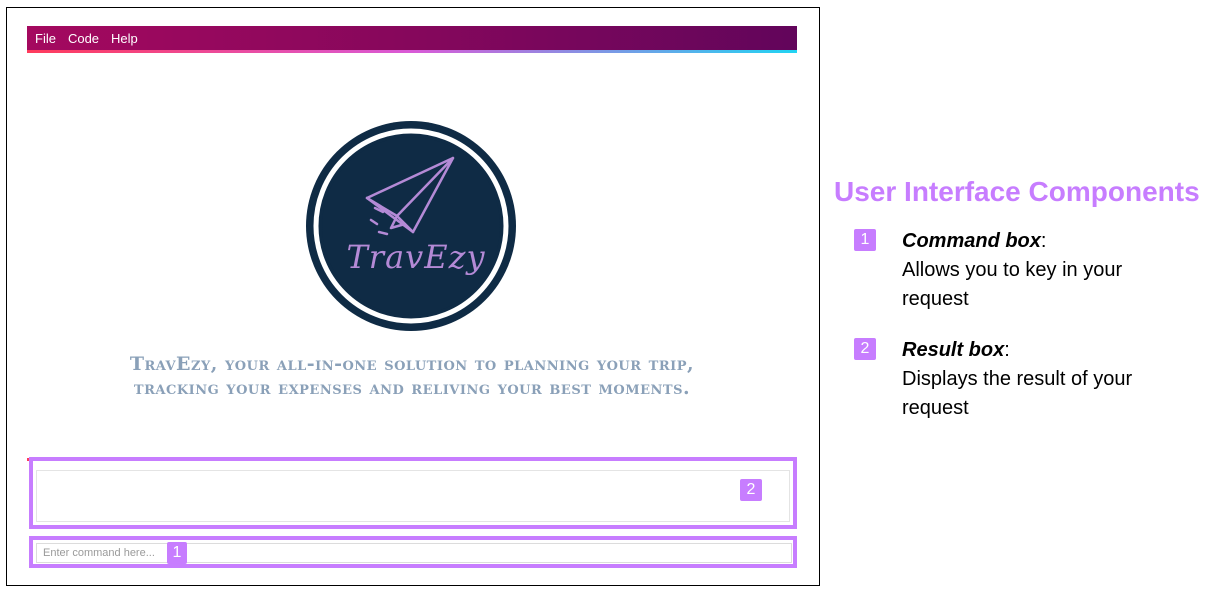  I want to click on travezy-logo: TravEzy, so click(411, 226).